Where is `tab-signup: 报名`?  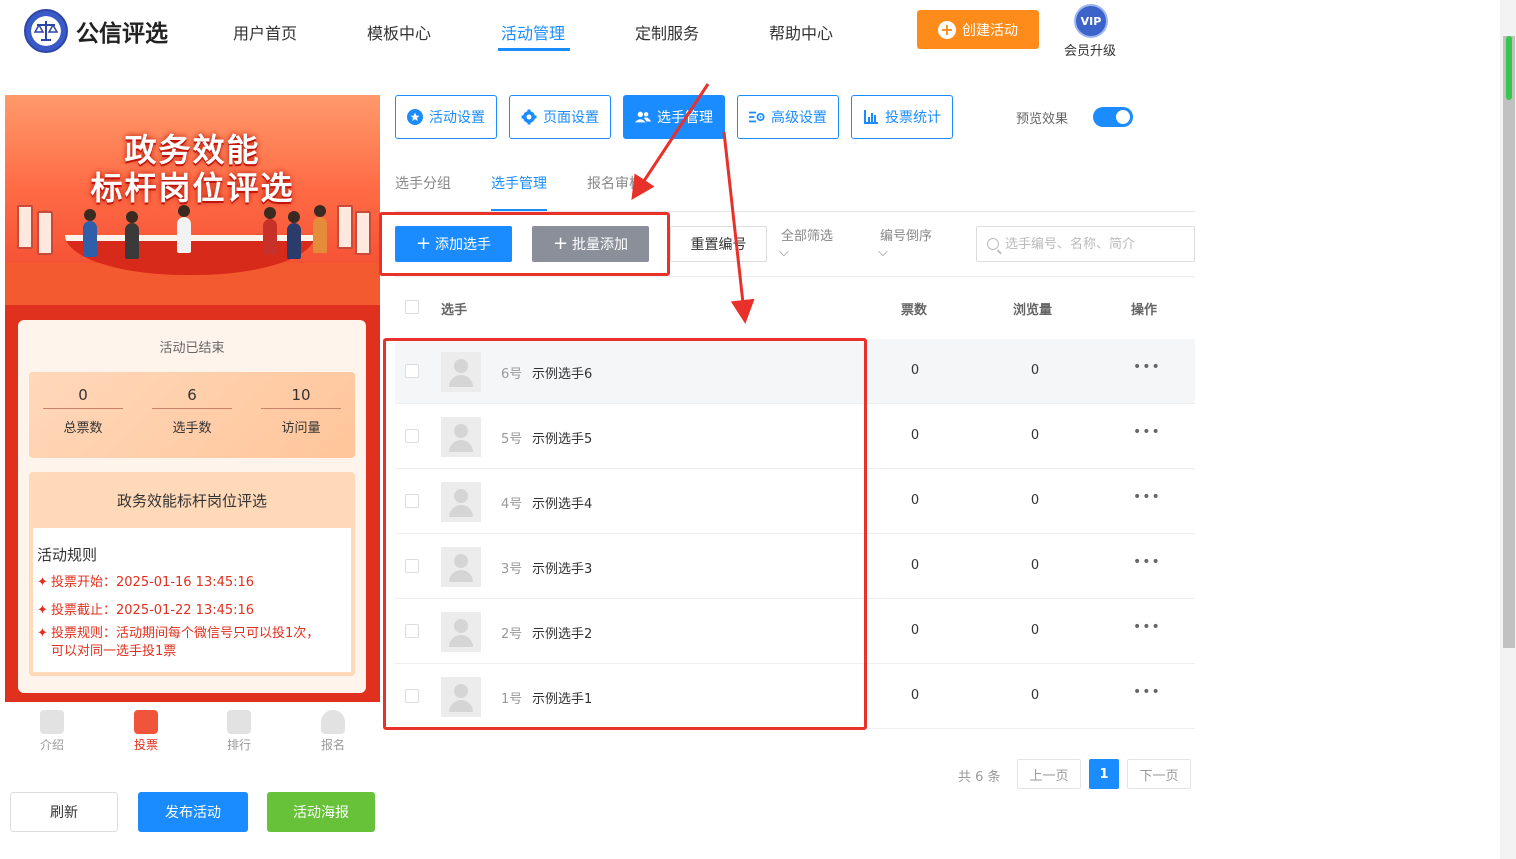 tab-signup: 报名 is located at coordinates (333, 731).